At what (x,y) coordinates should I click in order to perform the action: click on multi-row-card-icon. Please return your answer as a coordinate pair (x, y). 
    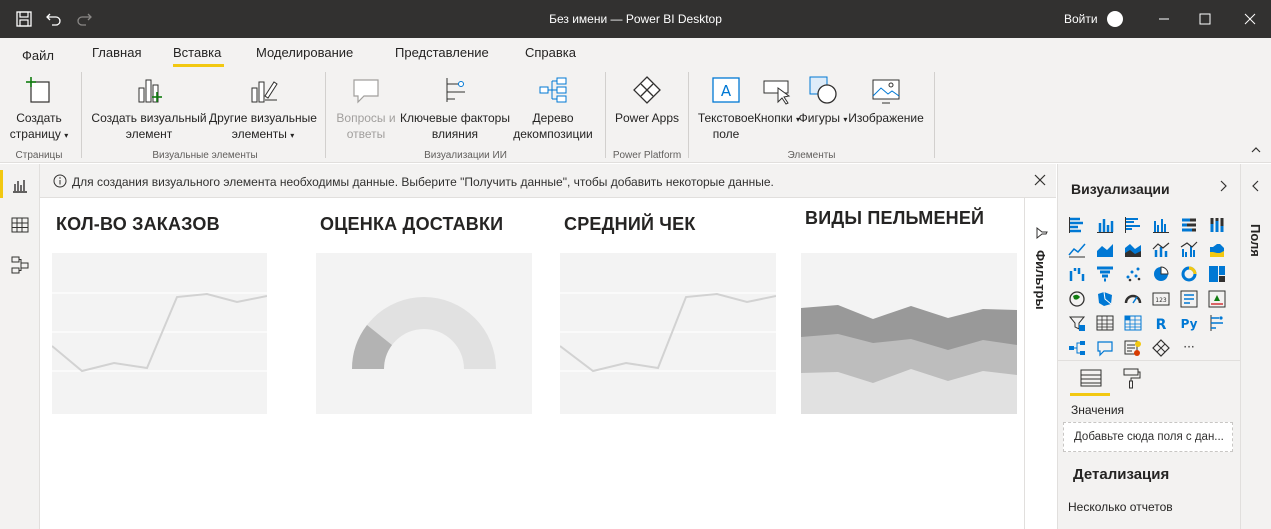
    Looking at the image, I should click on (1189, 299).